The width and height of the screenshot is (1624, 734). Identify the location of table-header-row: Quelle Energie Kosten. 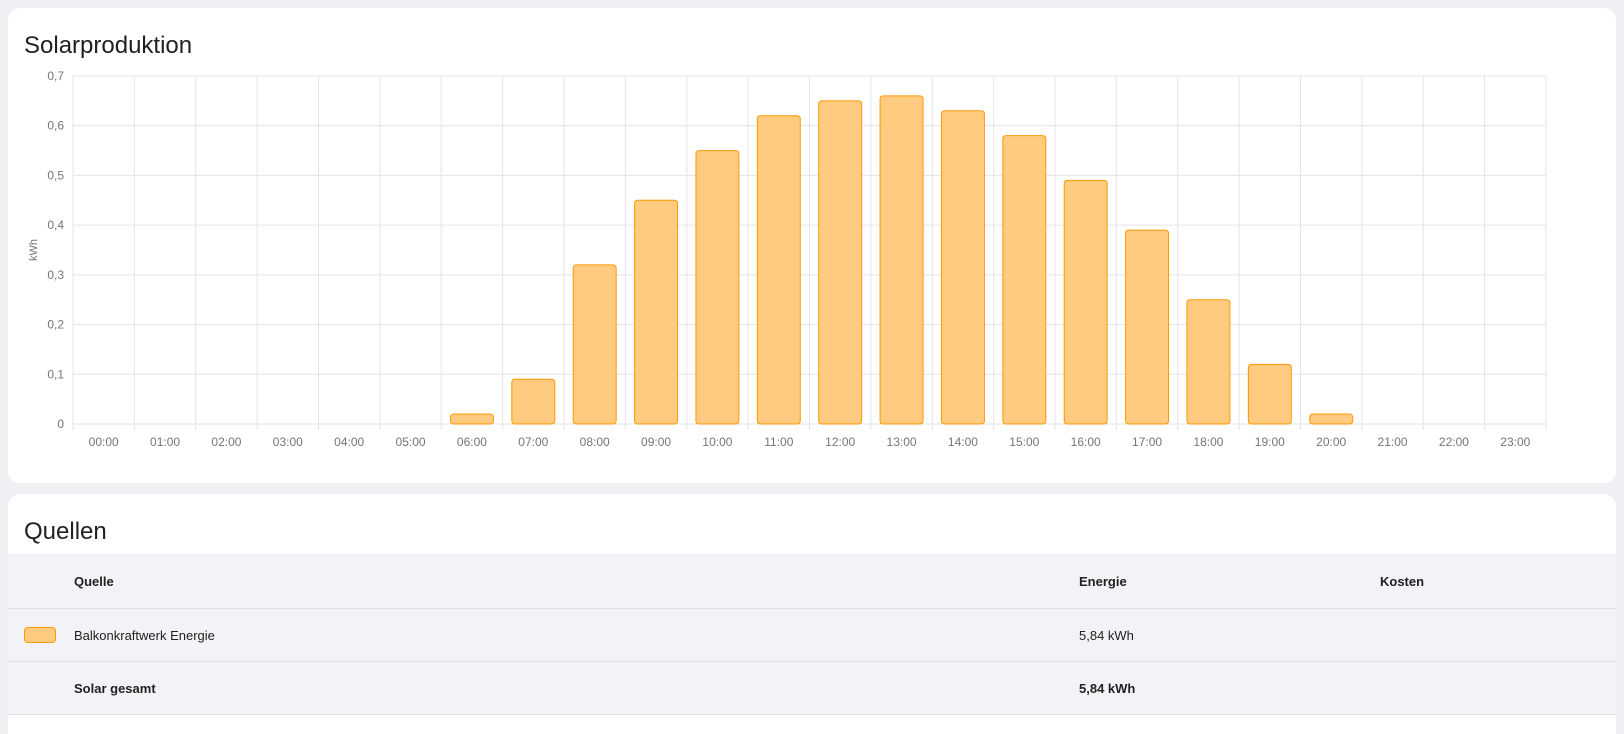
(812, 581).